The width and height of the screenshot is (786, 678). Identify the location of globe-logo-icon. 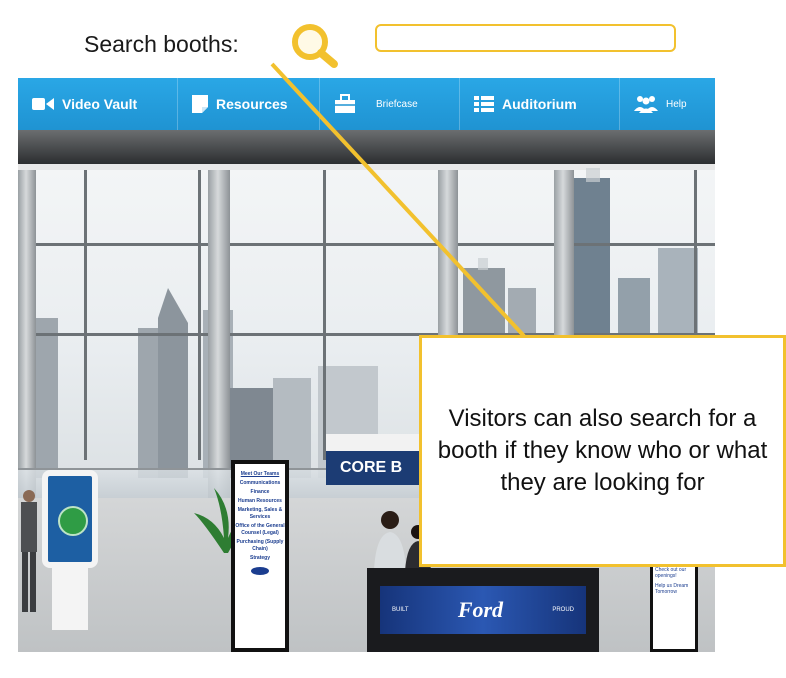
(73, 521).